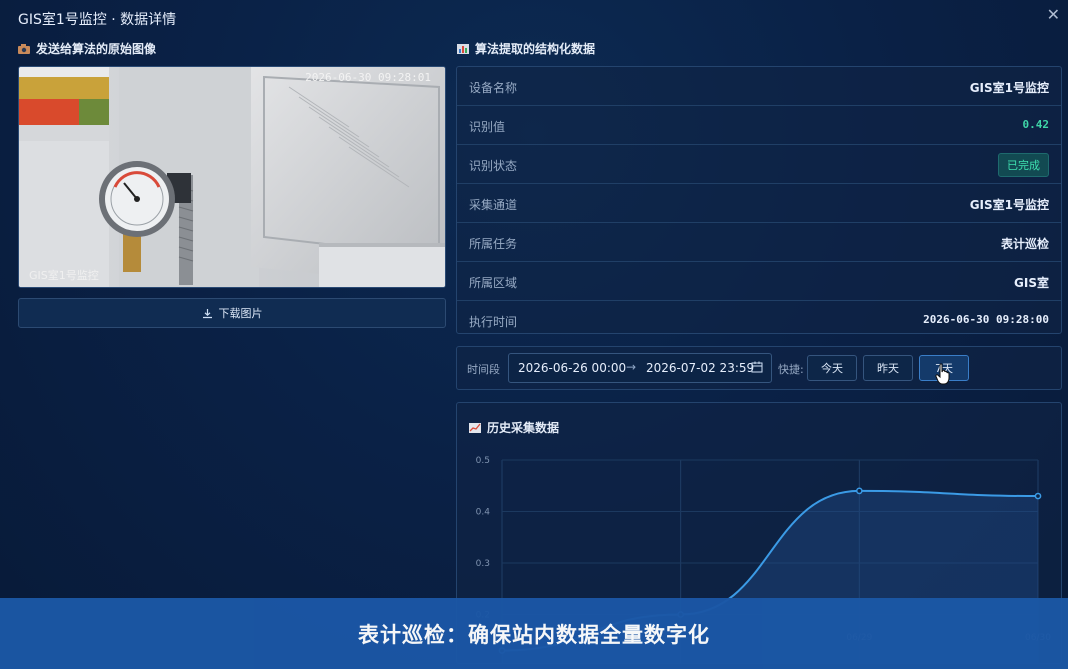  What do you see at coordinates (534, 633) in the screenshot?
I see `caption-banner: 表计巡检：确保站内数据全量数字化` at bounding box center [534, 633].